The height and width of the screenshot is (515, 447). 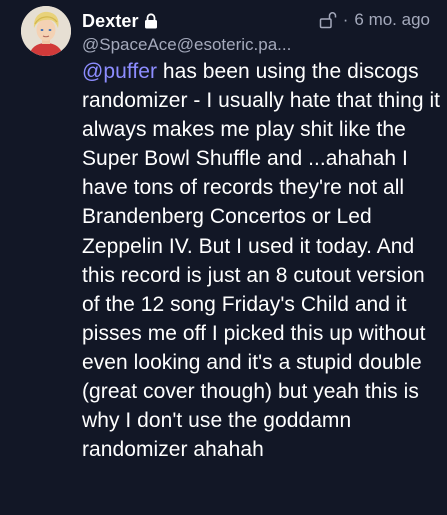 I want to click on author-name-row: Dexter, so click(x=120, y=21).